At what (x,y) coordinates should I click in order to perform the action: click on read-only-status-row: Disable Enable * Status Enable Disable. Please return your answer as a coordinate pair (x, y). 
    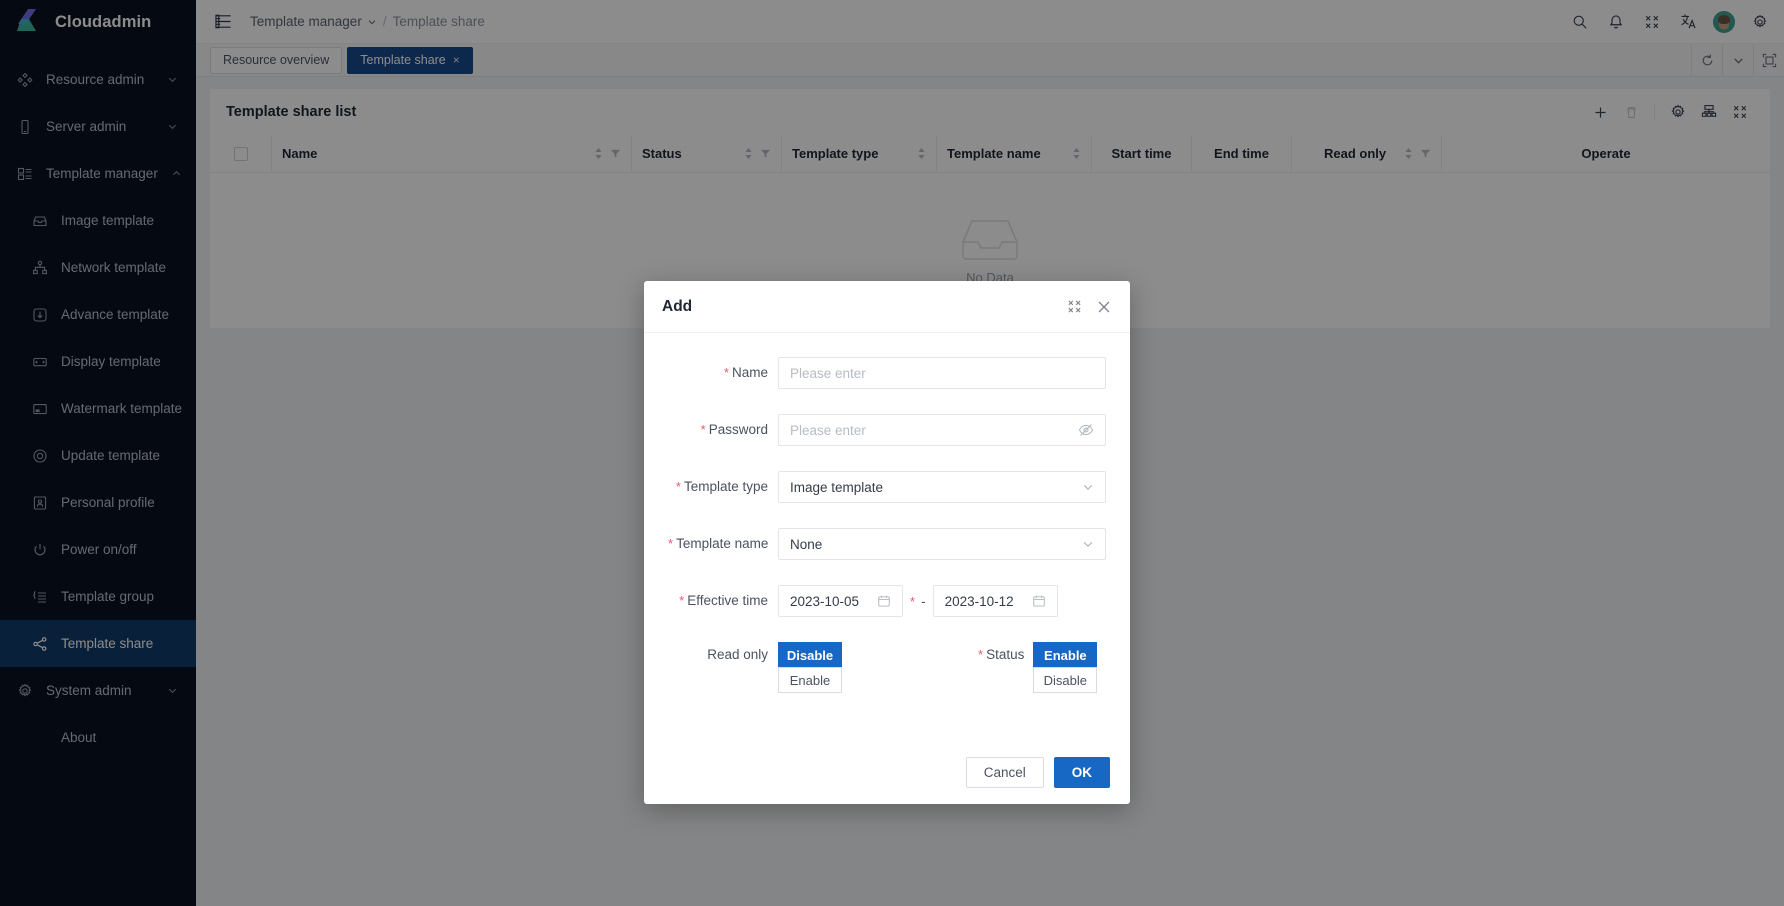
    Looking at the image, I should click on (942, 667).